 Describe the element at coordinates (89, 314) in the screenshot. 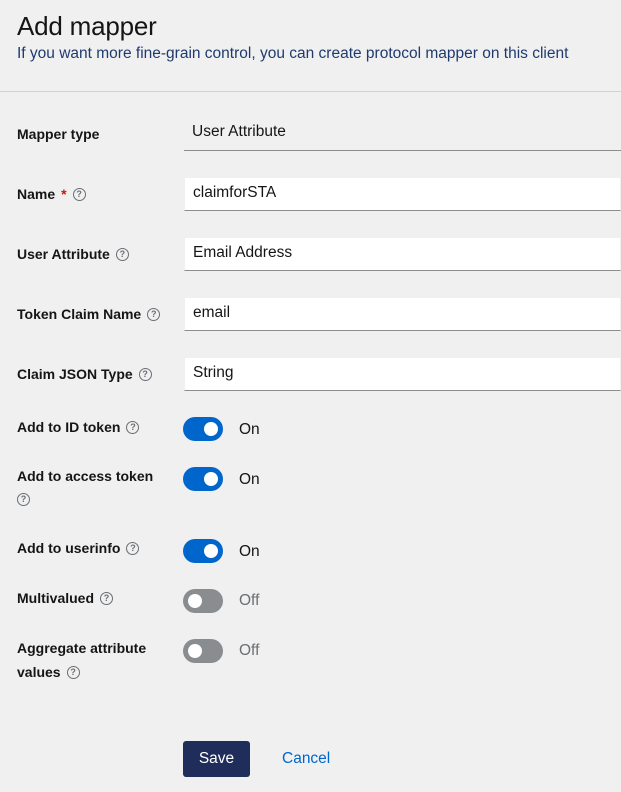

I see `token-claim-name-label: Token Claim Name?` at that location.